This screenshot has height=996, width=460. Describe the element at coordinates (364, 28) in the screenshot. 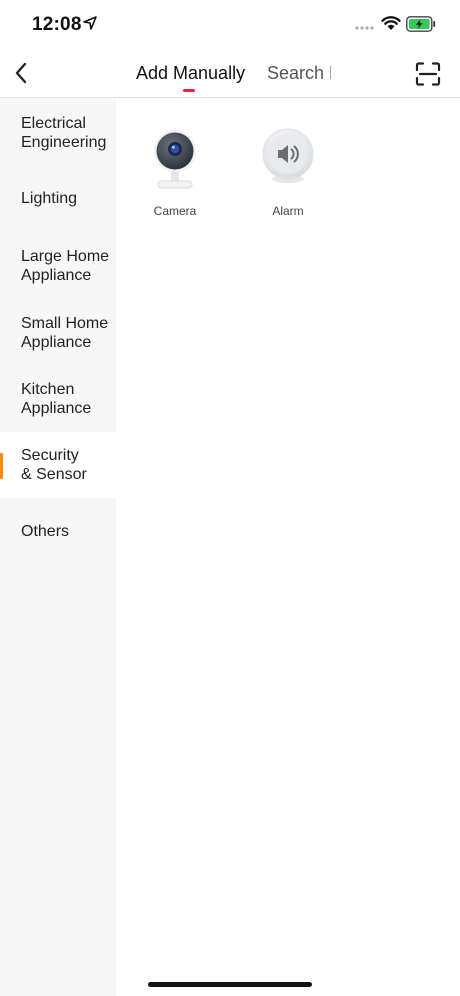

I see `cellular-signal-icon` at that location.